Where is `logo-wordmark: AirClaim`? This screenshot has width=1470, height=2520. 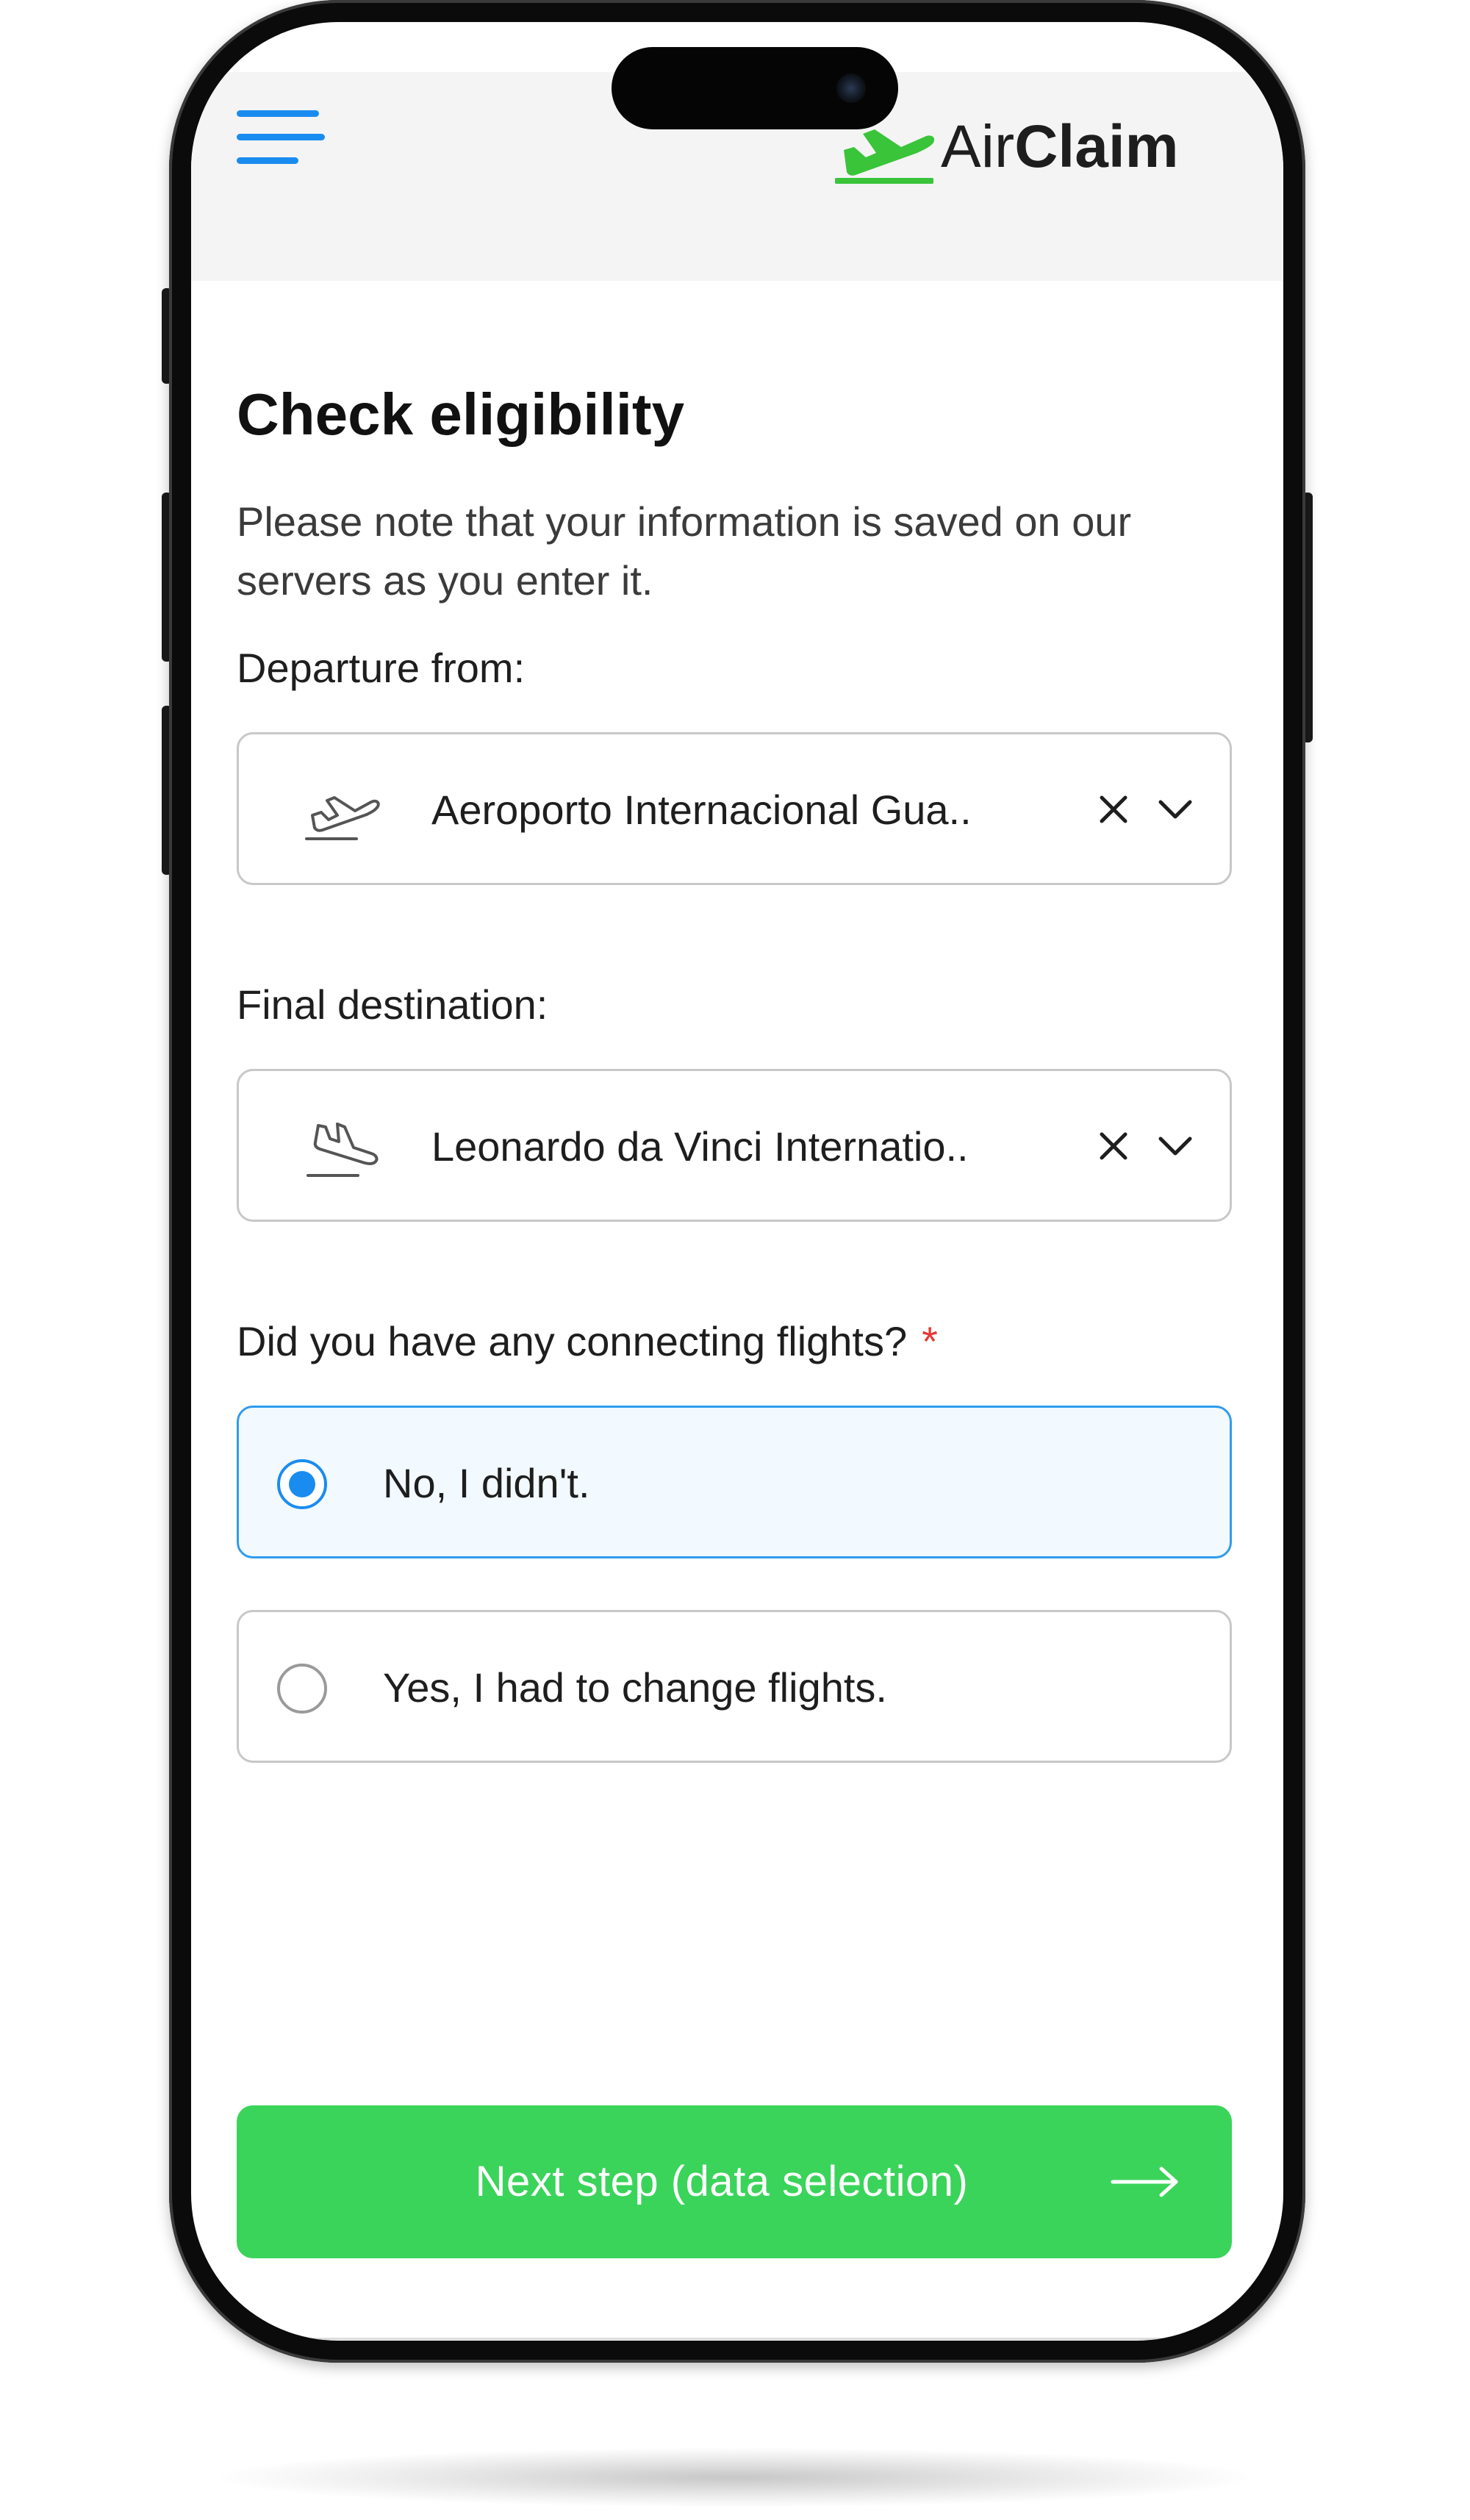
logo-wordmark: AirClaim is located at coordinates (1060, 147).